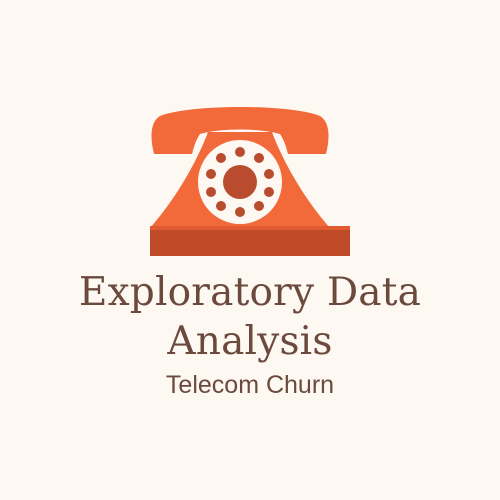 The width and height of the screenshot is (500, 500). Describe the element at coordinates (240, 182) in the screenshot. I see `dial-center` at that location.